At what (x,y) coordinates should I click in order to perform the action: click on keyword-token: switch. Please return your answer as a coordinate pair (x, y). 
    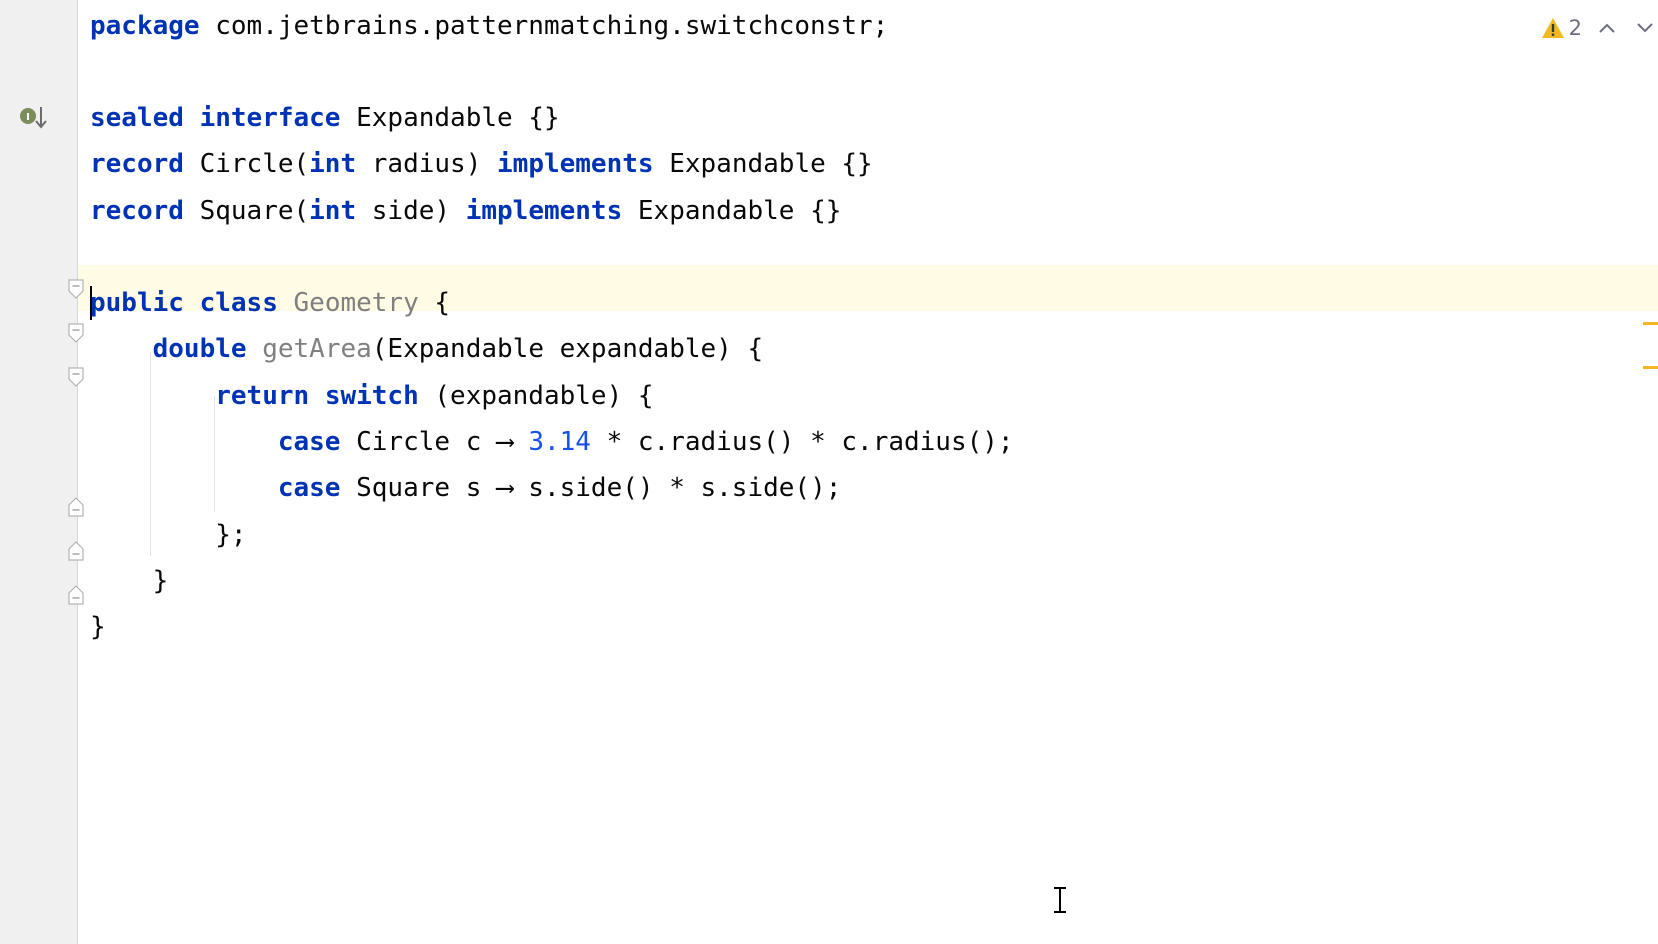
    Looking at the image, I should click on (371, 396).